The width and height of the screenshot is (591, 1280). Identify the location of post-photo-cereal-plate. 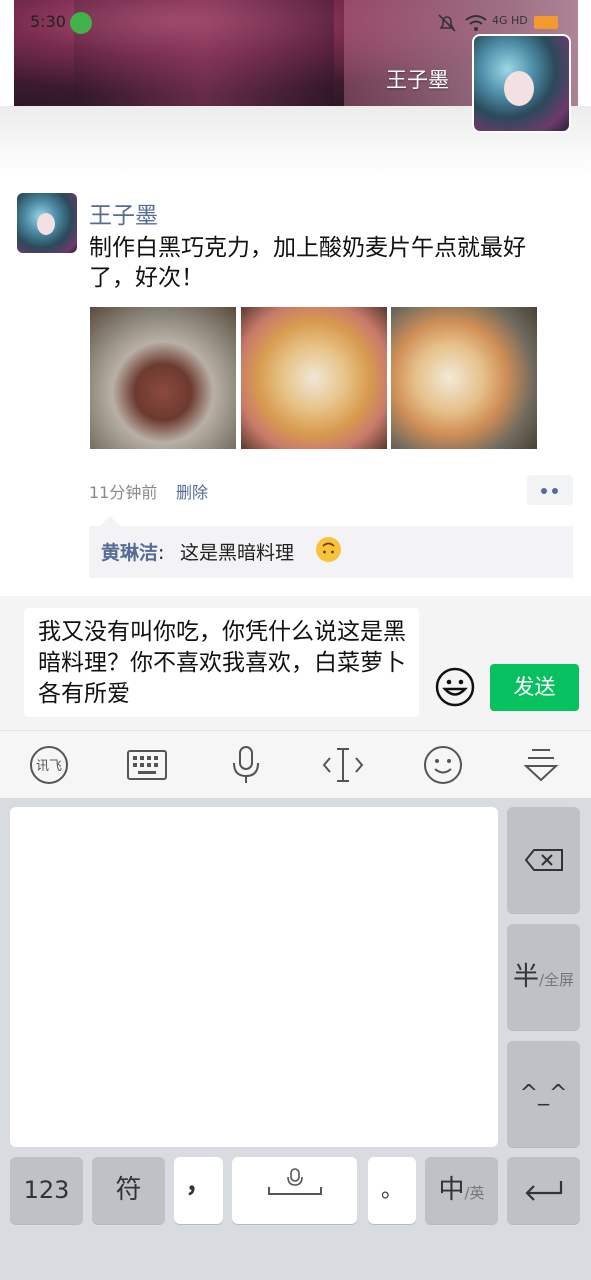
(314, 378).